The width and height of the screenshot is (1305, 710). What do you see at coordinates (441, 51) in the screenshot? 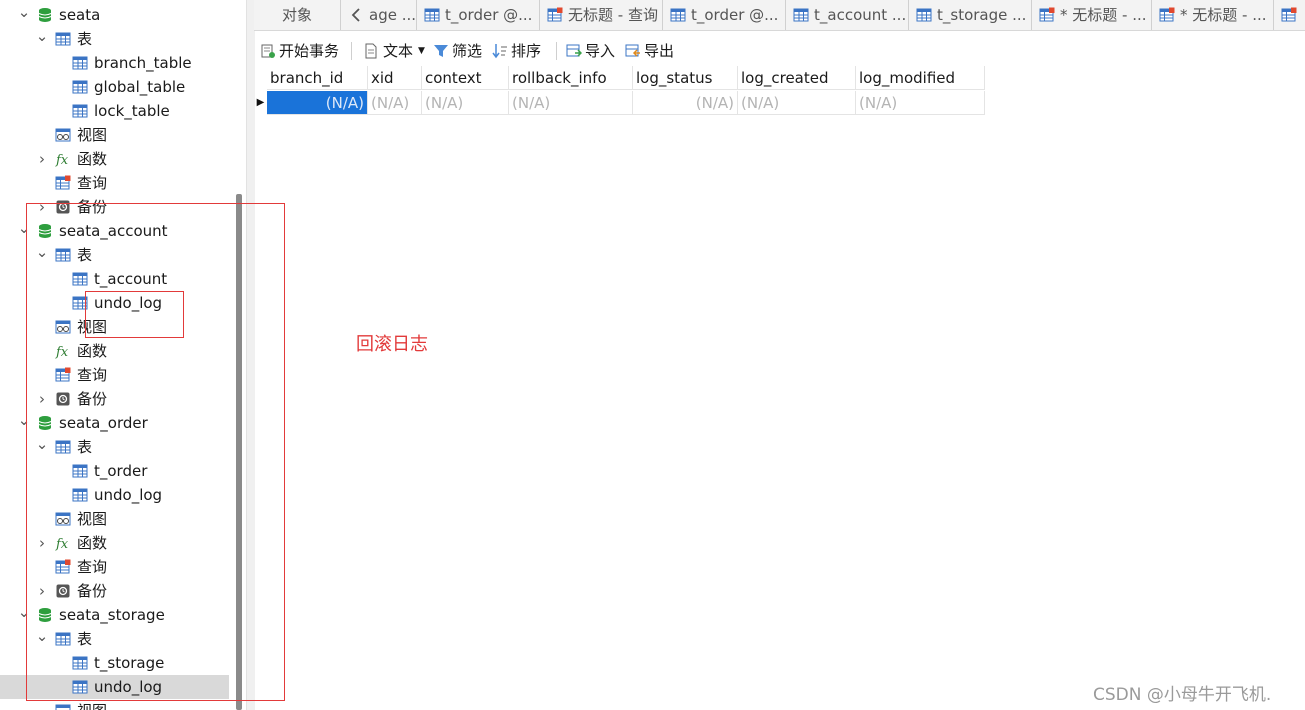
I see `filter-funnel-icon` at bounding box center [441, 51].